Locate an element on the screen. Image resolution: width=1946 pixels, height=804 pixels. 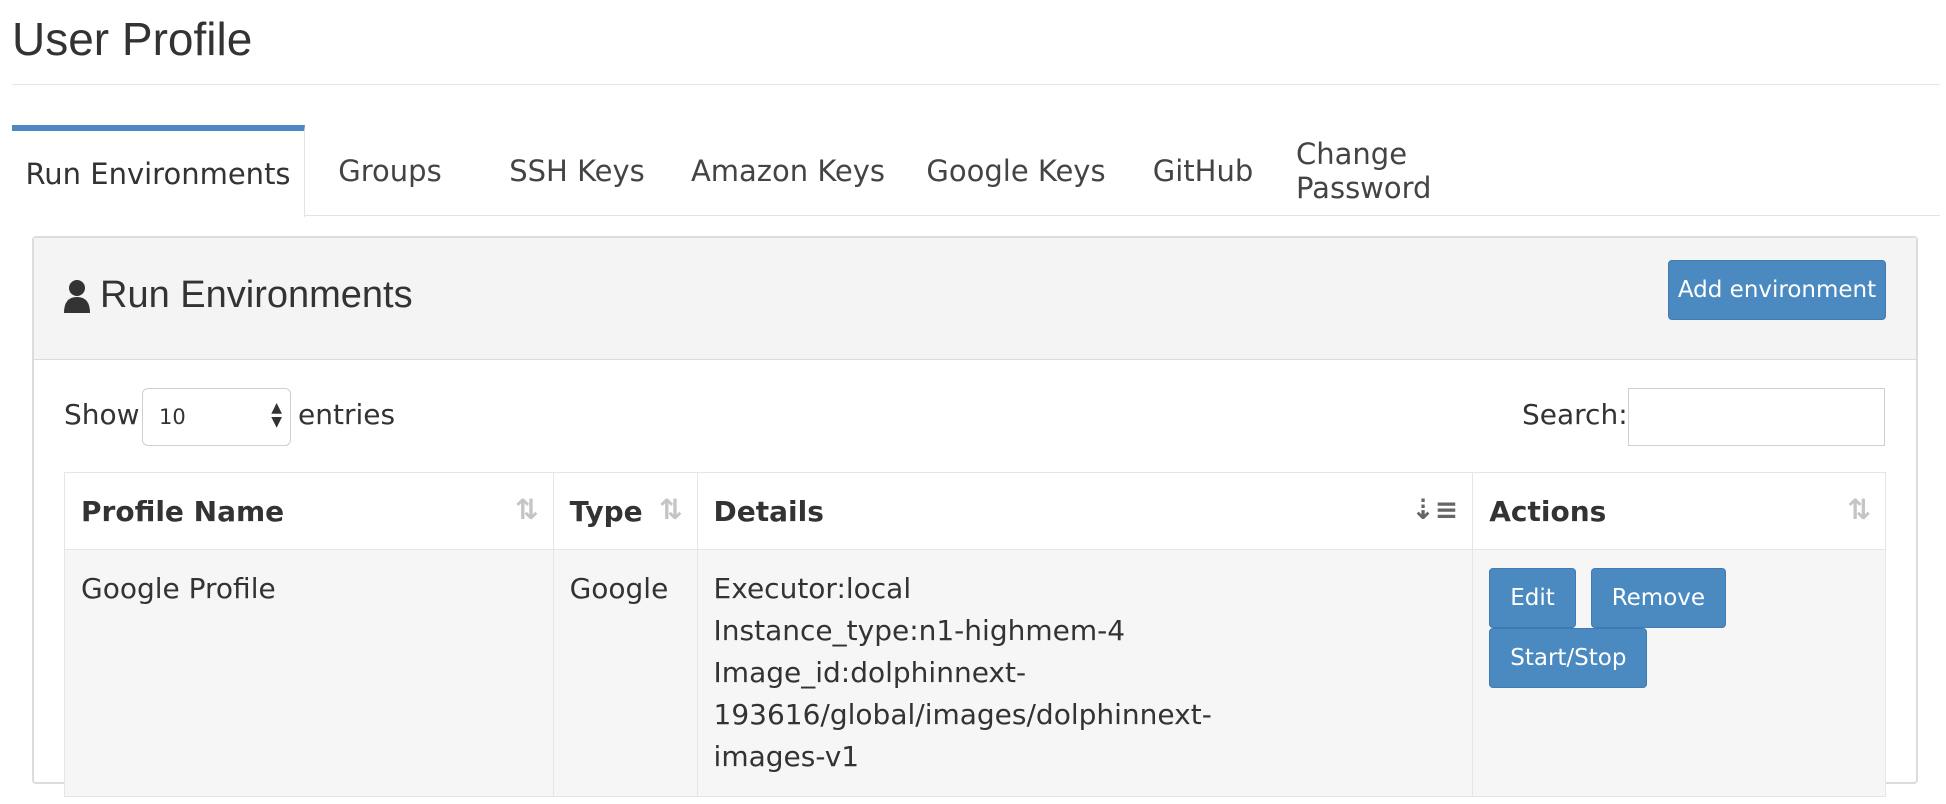
column-header-label: Type is located at coordinates (606, 511).